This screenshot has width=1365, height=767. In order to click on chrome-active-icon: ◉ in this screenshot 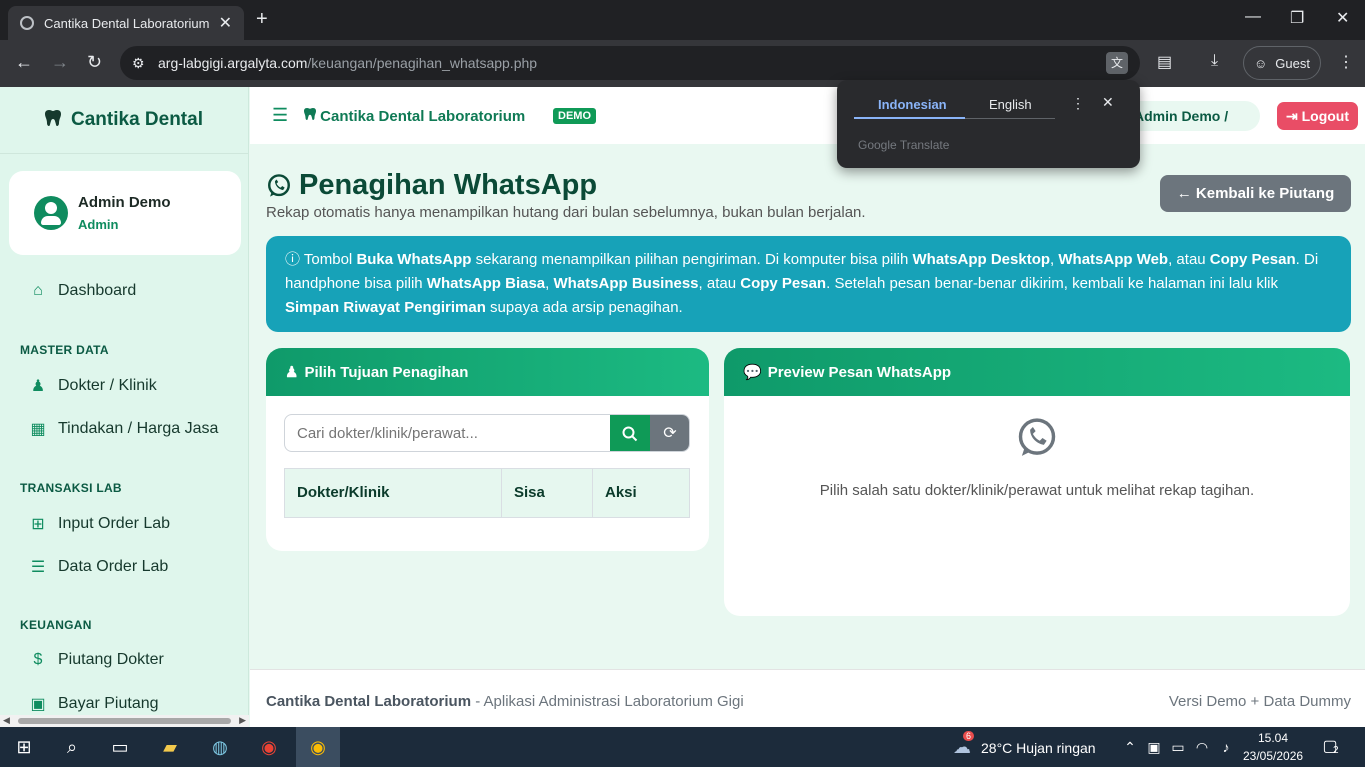, I will do `click(318, 747)`.